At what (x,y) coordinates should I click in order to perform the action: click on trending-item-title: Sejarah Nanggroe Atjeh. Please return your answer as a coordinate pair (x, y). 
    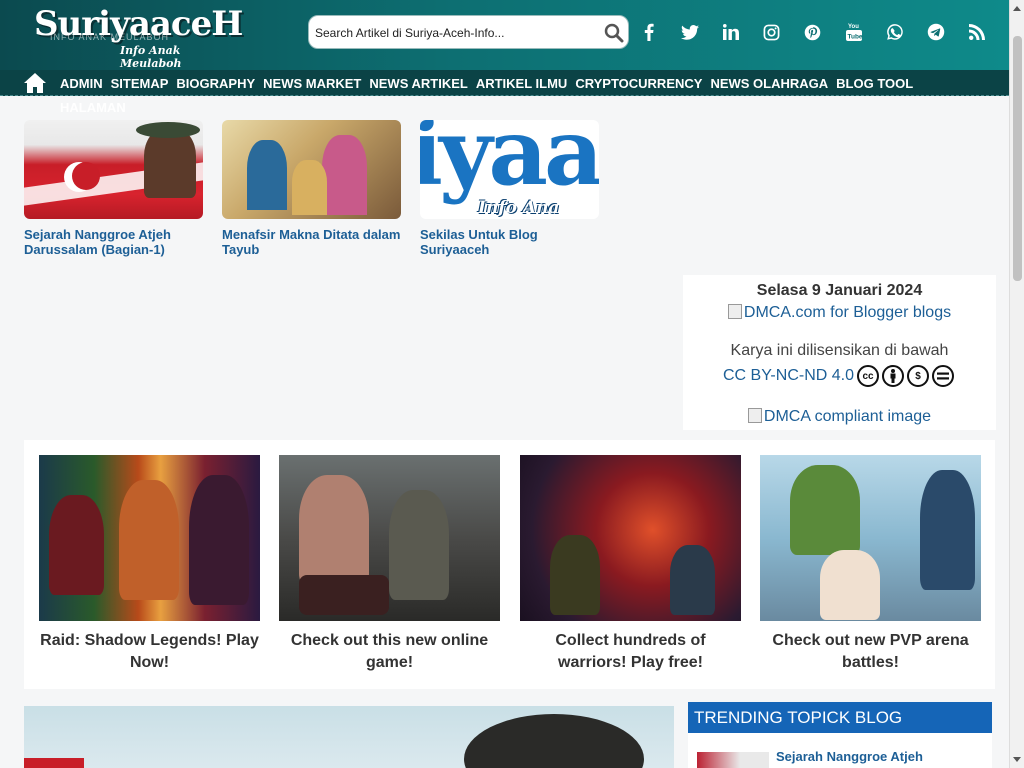
    Looking at the image, I should click on (849, 756).